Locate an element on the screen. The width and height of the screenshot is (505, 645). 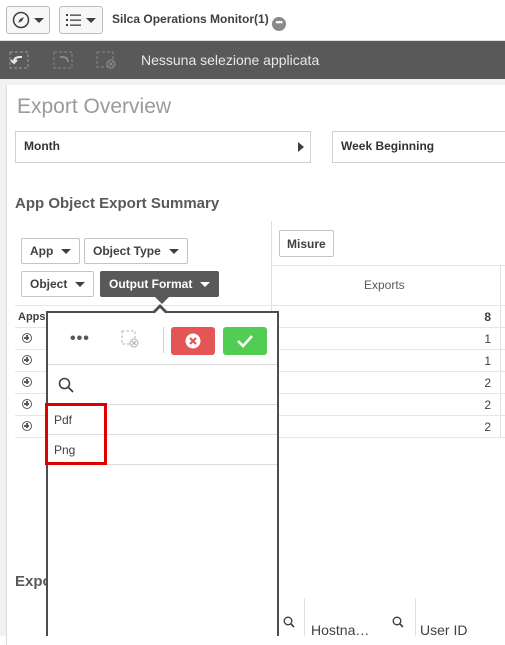
toolbar-separator is located at coordinates (163, 340).